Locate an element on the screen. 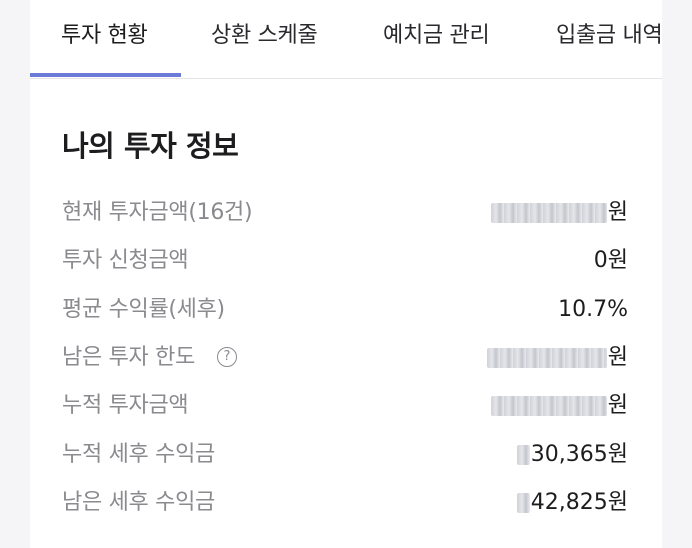  row-cumulative-profit: 누적 세후 수익금 30,365원 is located at coordinates (345, 455).